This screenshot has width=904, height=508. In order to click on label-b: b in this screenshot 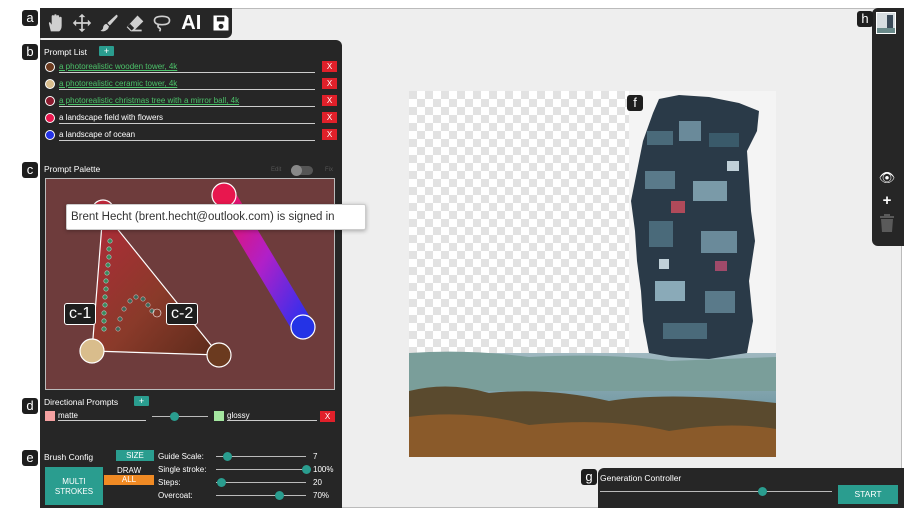, I will do `click(30, 52)`.